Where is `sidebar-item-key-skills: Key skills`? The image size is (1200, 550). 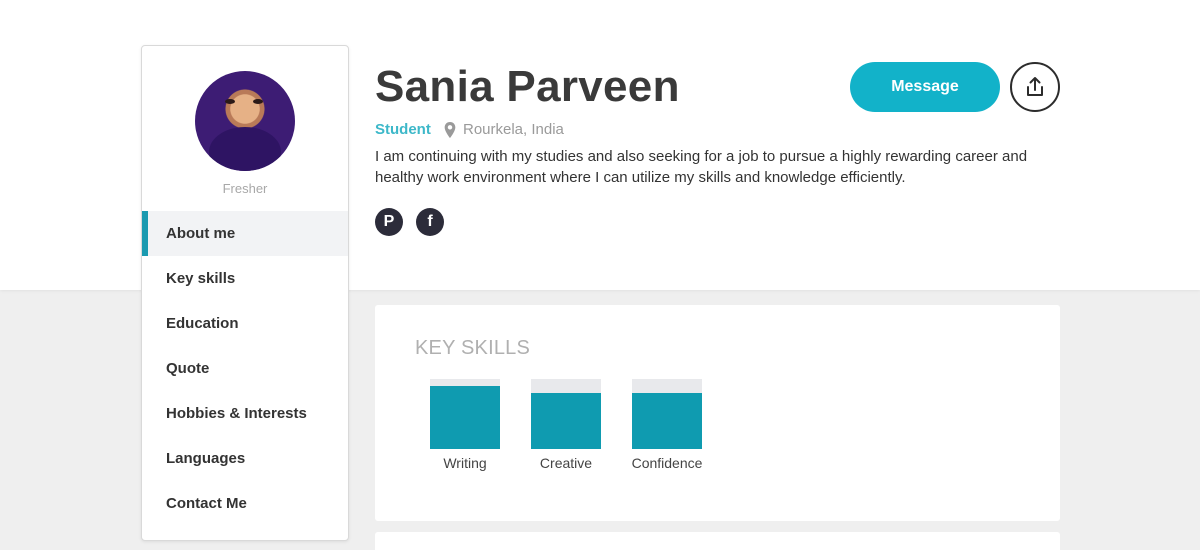
sidebar-item-key-skills: Key skills is located at coordinates (245, 278).